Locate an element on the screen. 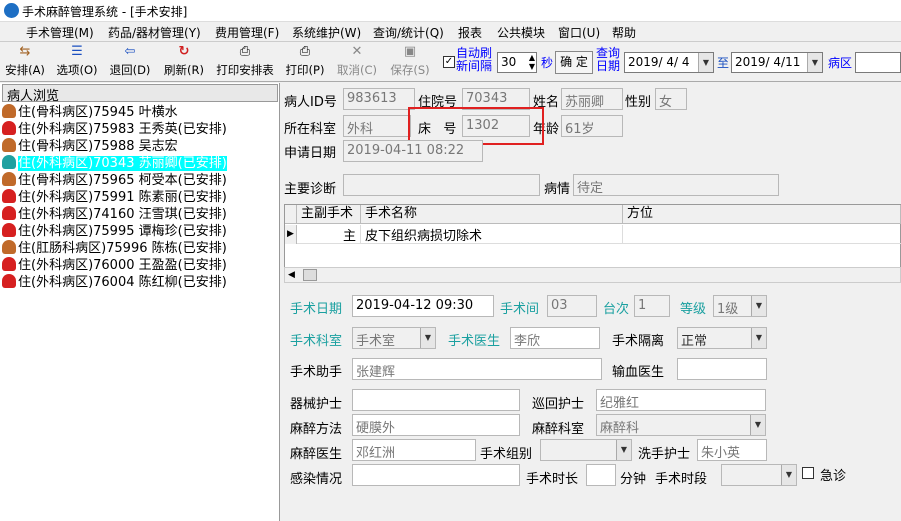 The height and width of the screenshot is (521, 901). scroll-thumb is located at coordinates (310, 275).